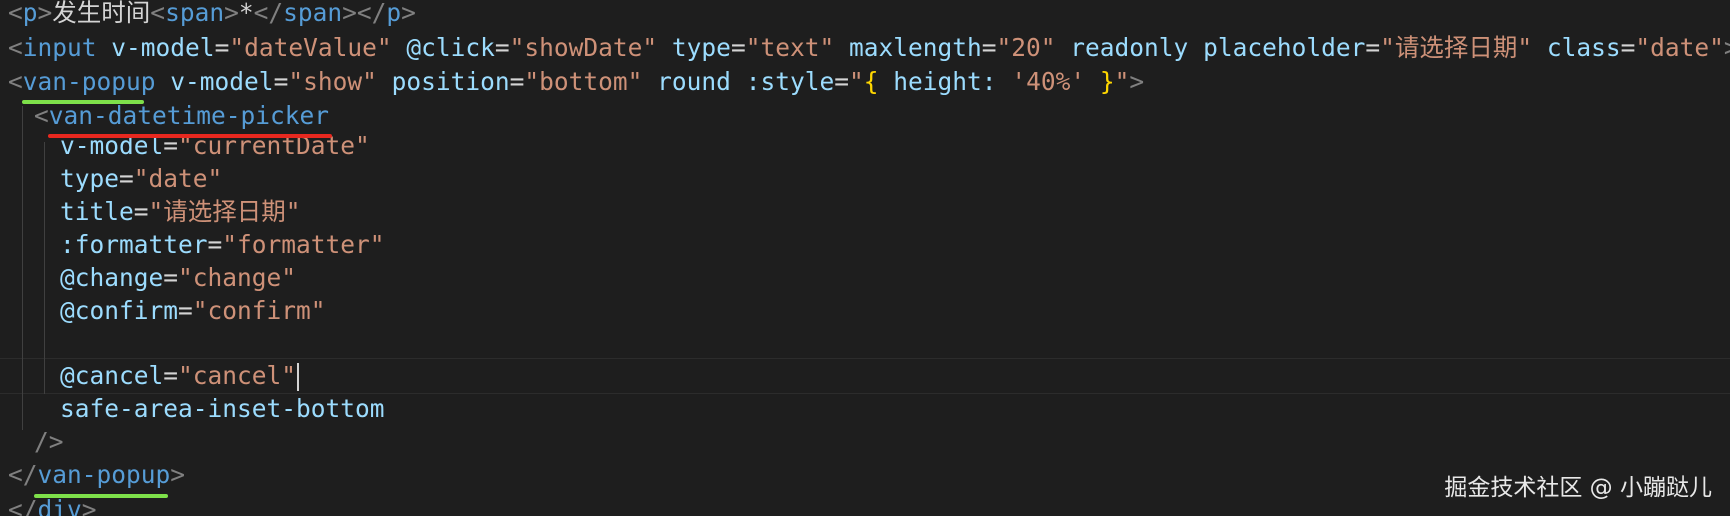  I want to click on attr-name: @click, so click(450, 47).